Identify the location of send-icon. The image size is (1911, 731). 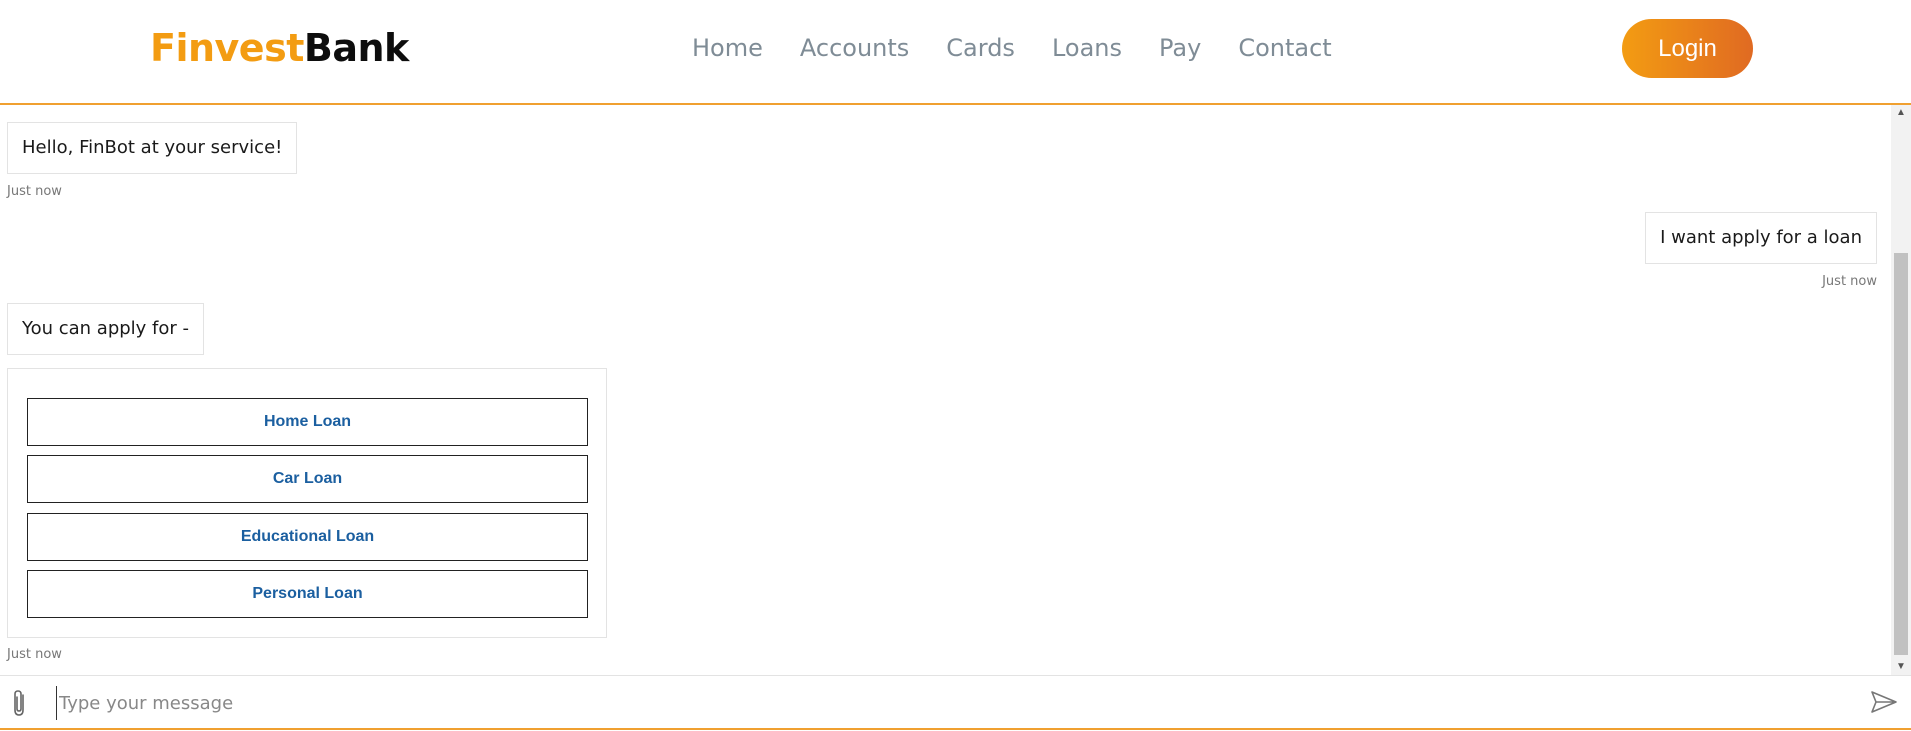
(1884, 702).